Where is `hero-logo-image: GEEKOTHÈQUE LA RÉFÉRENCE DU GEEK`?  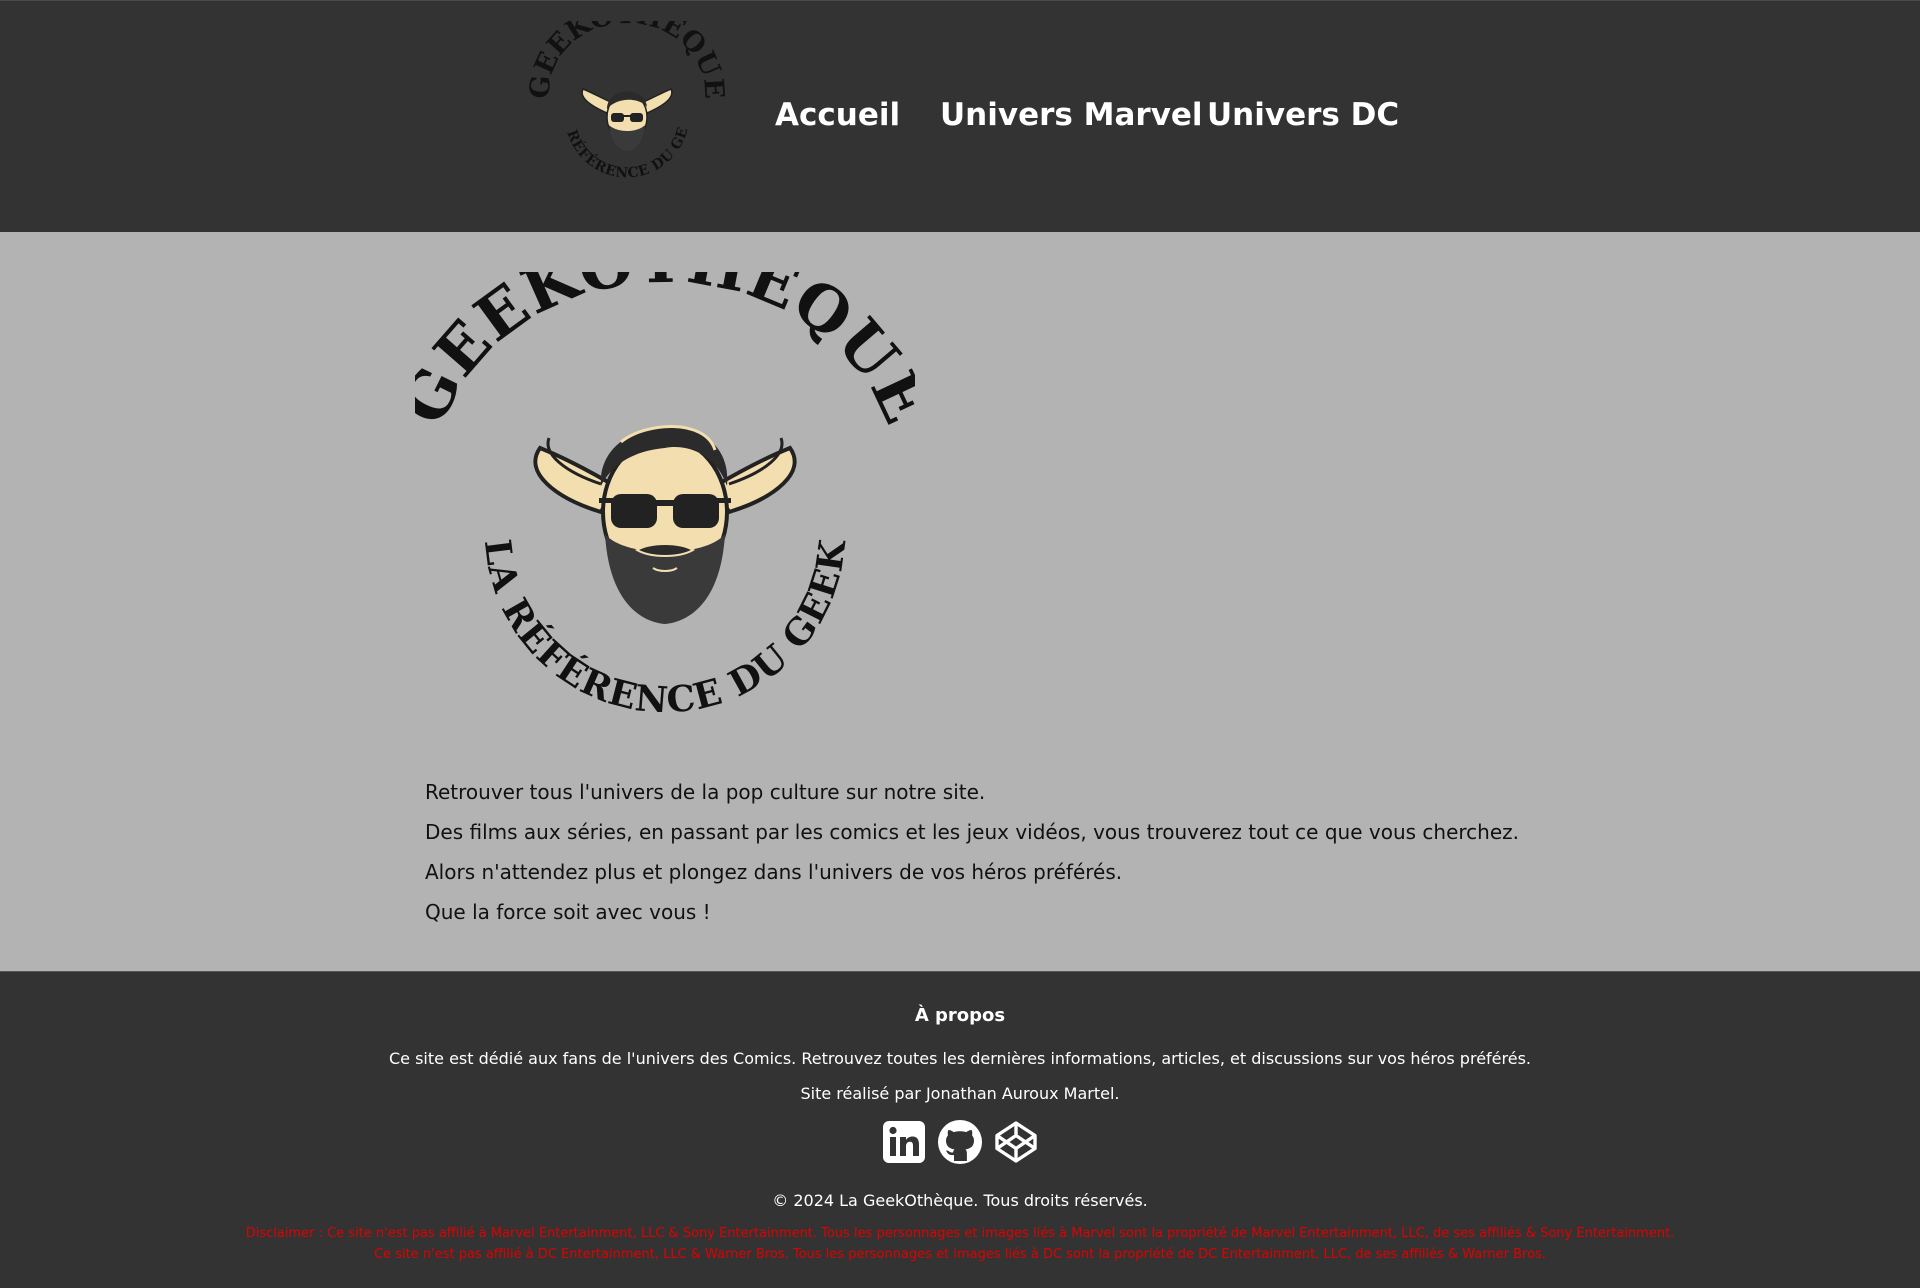
hero-logo-image: GEEKOTHÈQUE LA RÉFÉRENCE DU GEEK is located at coordinates (665, 492).